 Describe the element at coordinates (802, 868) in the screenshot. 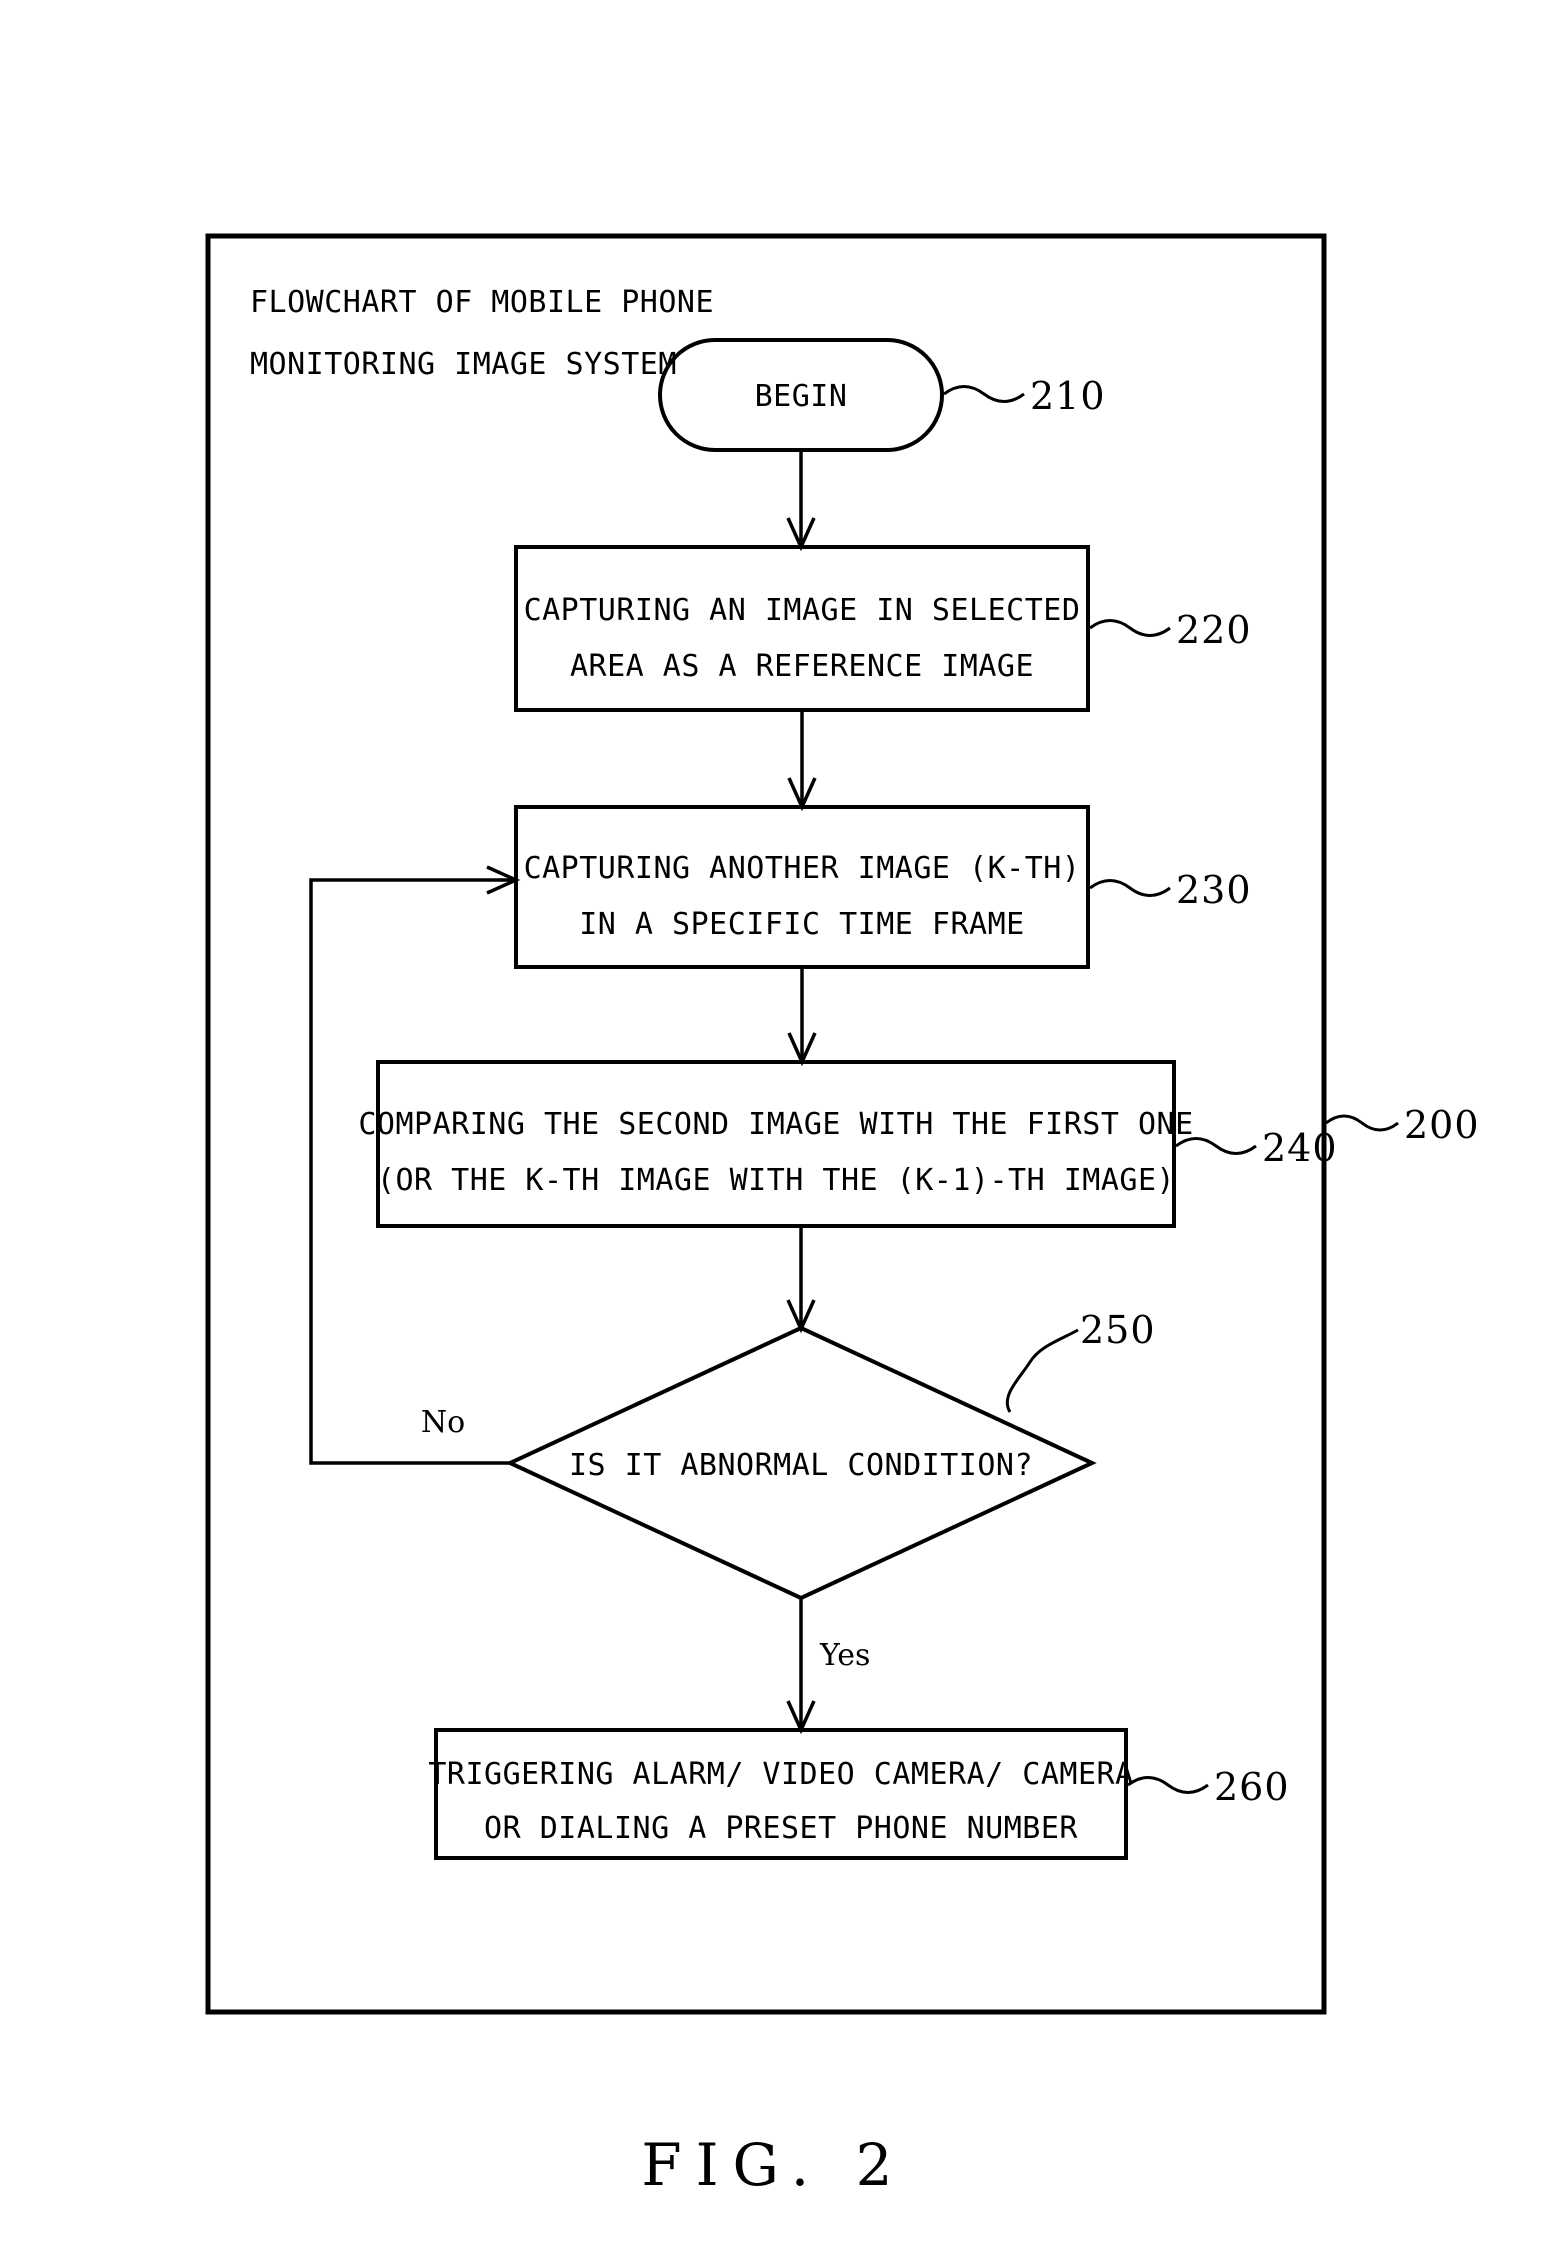

I see `node-230-line1: CAPTURING ANOTHER IMAGE (K-TH)` at that location.